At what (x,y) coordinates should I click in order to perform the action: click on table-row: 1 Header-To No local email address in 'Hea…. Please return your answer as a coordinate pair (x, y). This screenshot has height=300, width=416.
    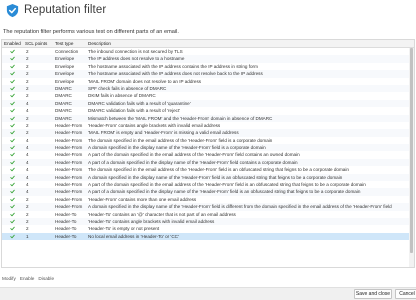
    Looking at the image, I should click on (208, 236).